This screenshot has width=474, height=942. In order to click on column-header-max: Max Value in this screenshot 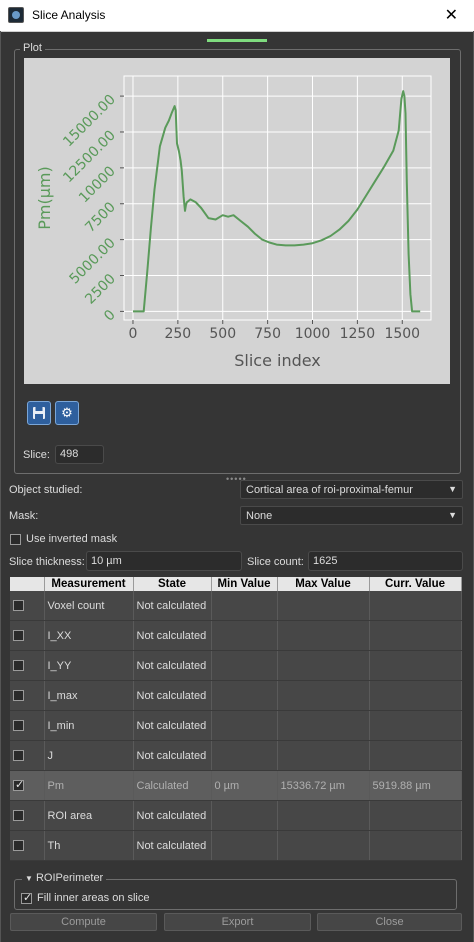, I will do `click(323, 584)`.